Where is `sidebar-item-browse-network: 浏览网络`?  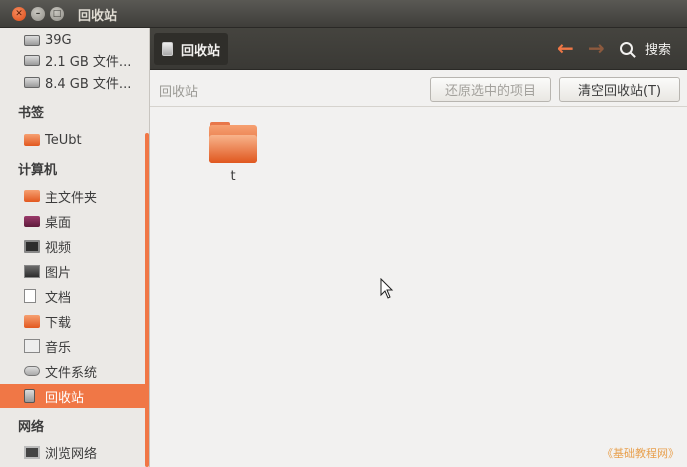
sidebar-item-browse-network: 浏览网络 is located at coordinates (72, 452).